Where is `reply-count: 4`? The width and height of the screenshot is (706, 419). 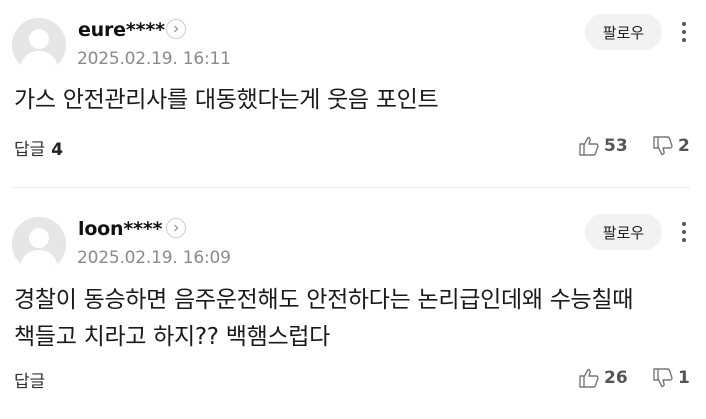
reply-count: 4 is located at coordinates (57, 150).